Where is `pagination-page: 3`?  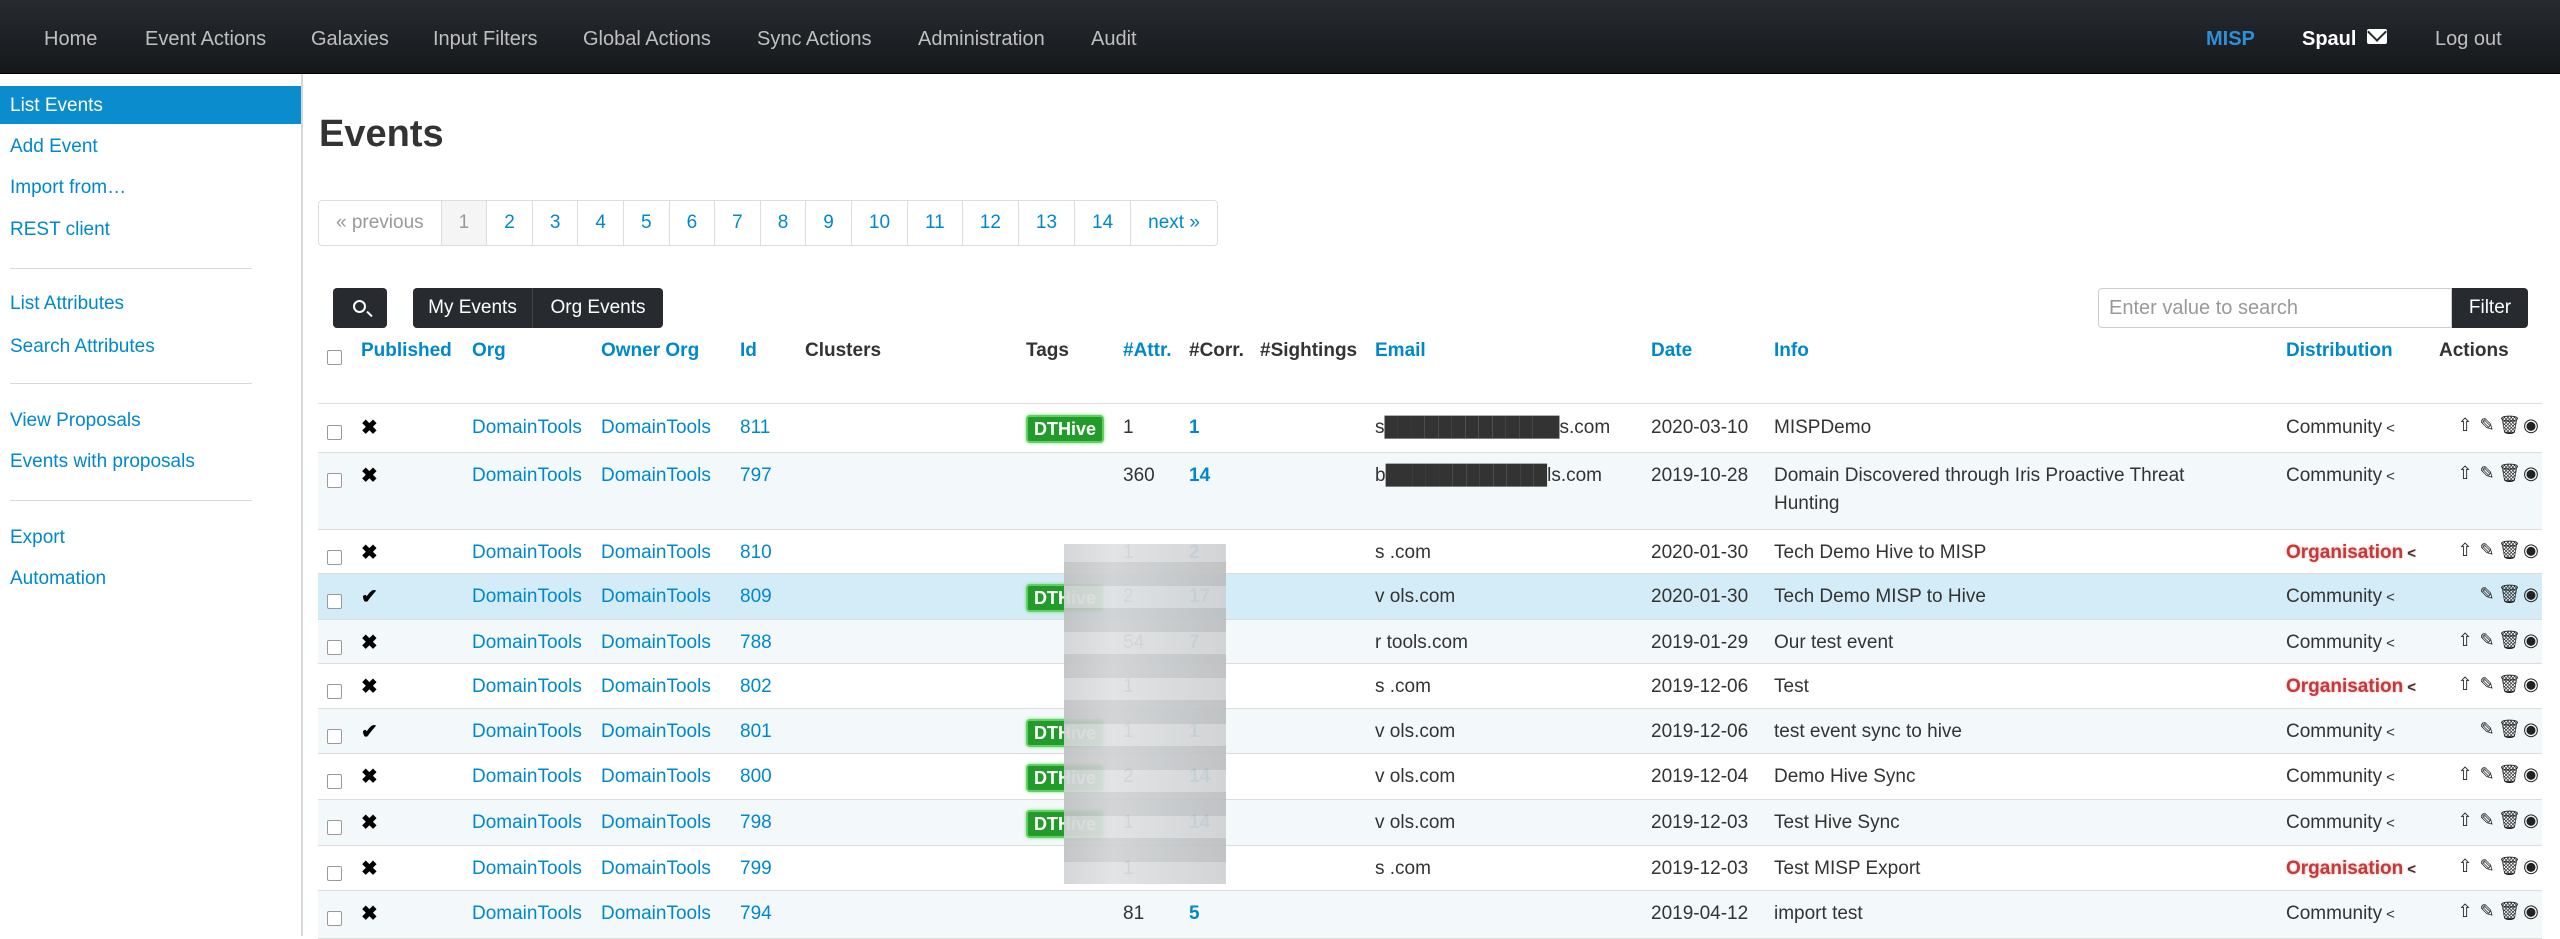 pagination-page: 3 is located at coordinates (554, 223).